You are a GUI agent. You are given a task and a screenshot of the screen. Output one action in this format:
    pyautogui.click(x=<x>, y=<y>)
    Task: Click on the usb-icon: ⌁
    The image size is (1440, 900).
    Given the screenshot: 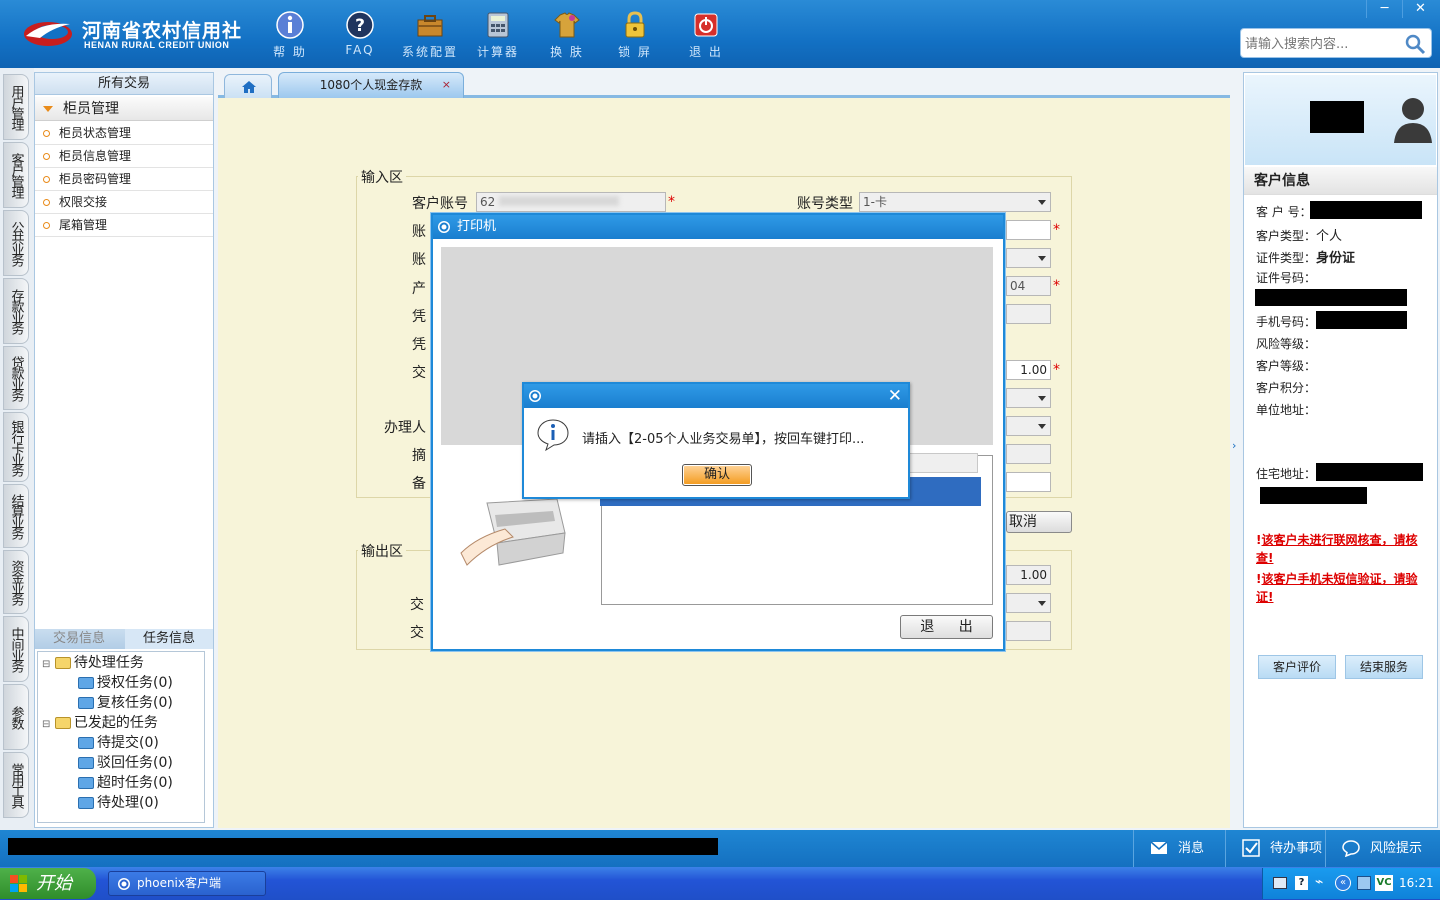 What is the action you would take?
    pyautogui.click(x=1320, y=883)
    